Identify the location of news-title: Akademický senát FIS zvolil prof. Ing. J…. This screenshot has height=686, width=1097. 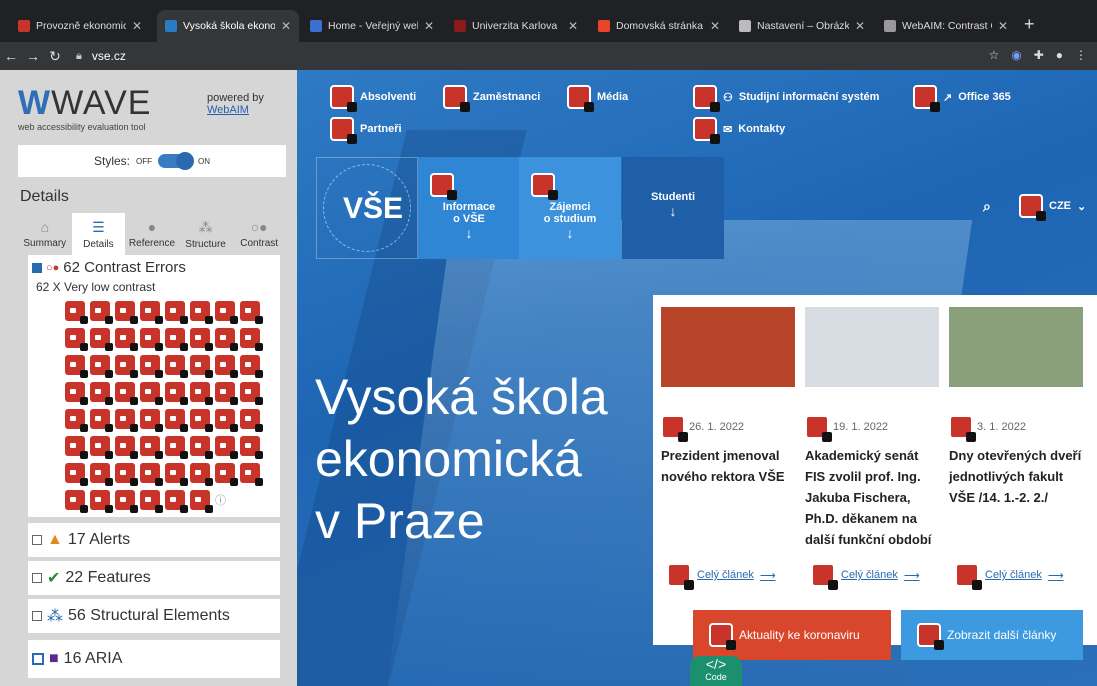
(872, 497).